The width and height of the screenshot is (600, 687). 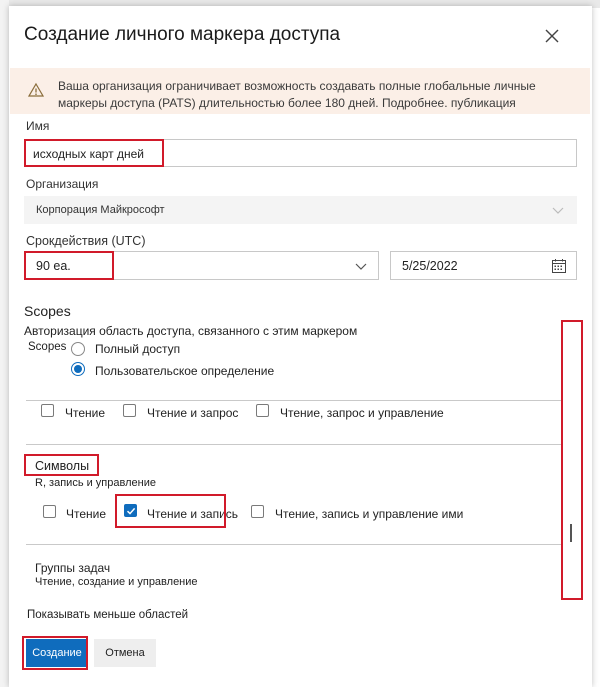 What do you see at coordinates (125, 653) in the screenshot?
I see `cancel-button: Отмена` at bounding box center [125, 653].